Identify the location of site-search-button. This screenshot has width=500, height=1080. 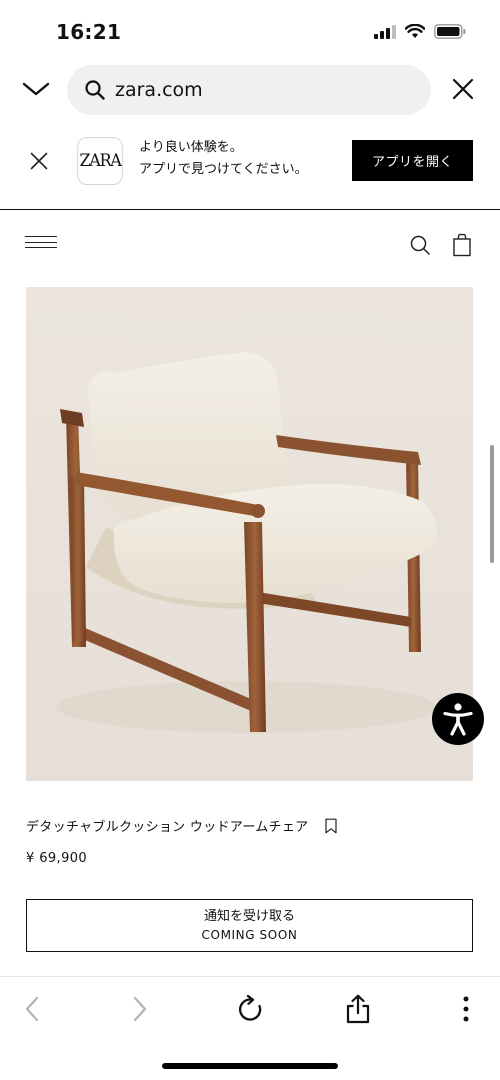
(421, 246).